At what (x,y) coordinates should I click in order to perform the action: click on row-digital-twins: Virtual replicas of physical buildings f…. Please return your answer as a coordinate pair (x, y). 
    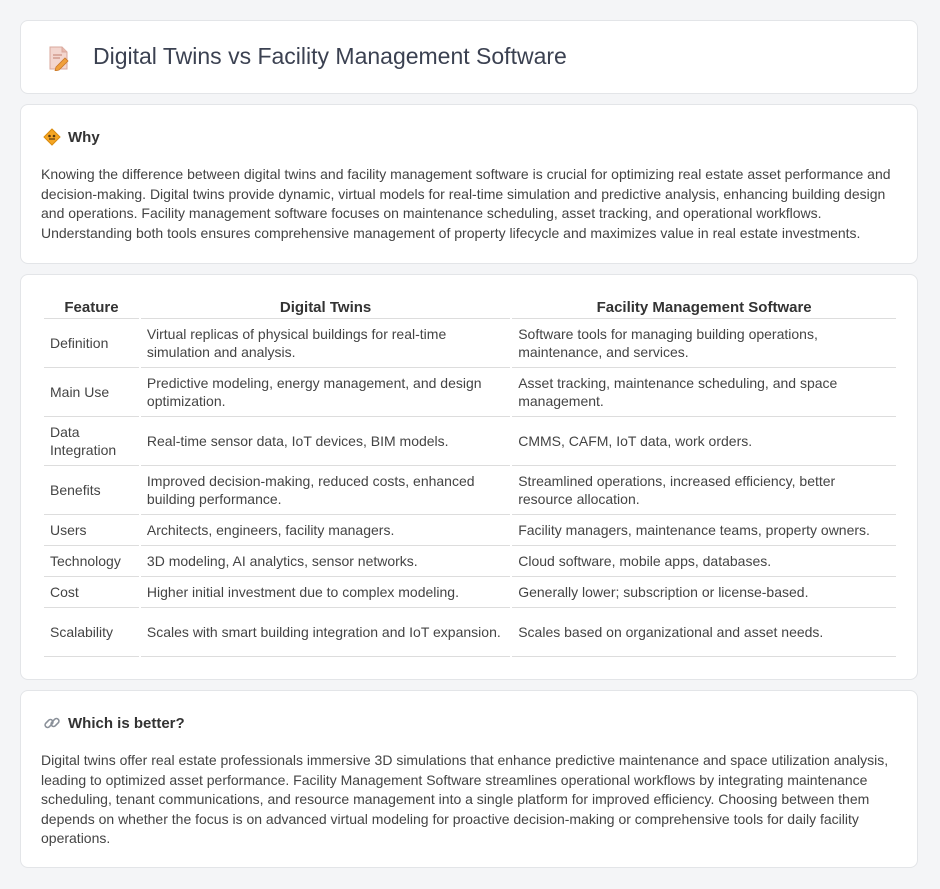
    Looking at the image, I should click on (325, 343).